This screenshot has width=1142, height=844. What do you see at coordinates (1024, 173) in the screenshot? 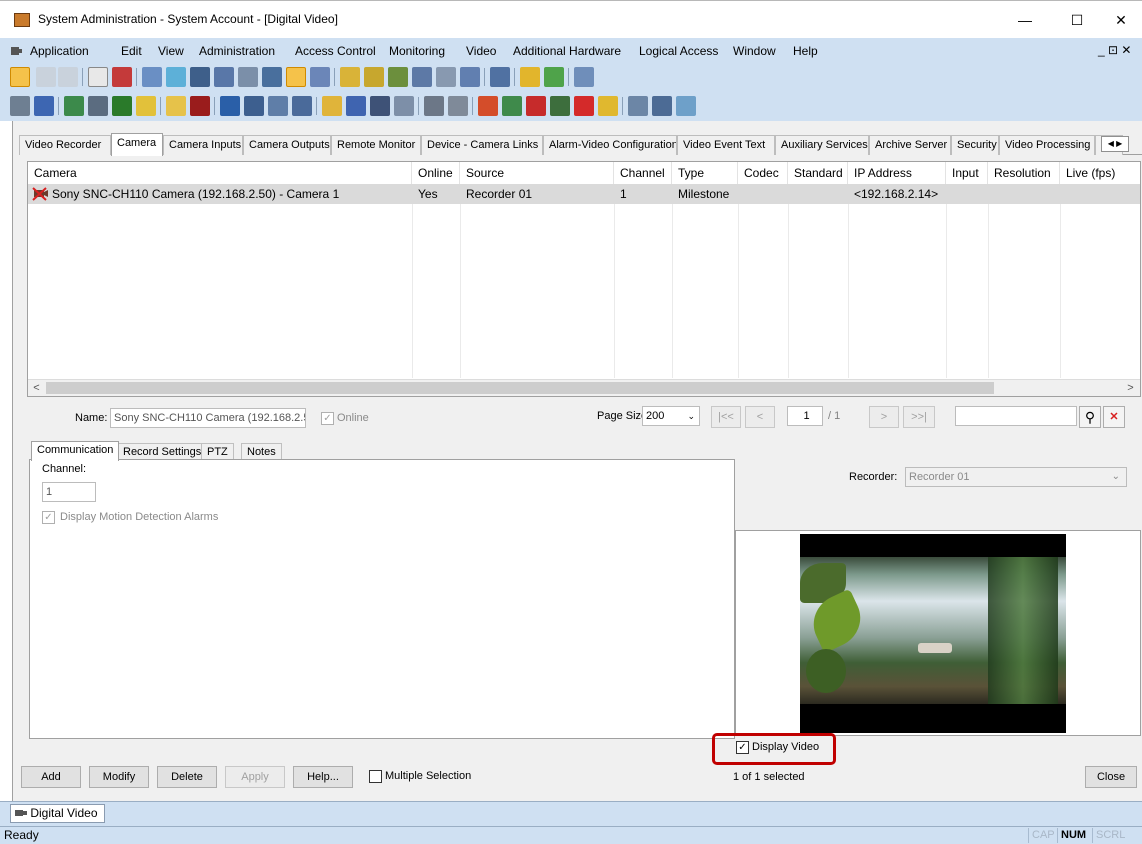
I see `column-header-resolution: Resolution` at bounding box center [1024, 173].